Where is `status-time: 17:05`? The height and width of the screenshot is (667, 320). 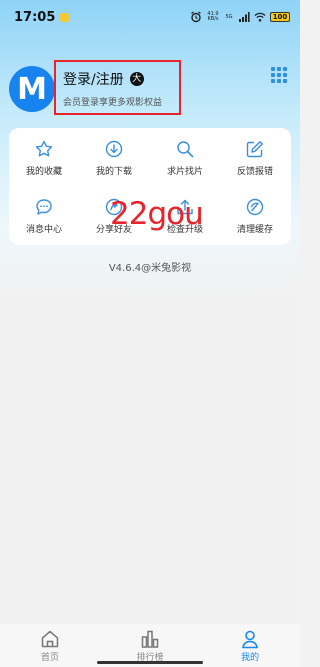 status-time: 17:05 is located at coordinates (35, 17).